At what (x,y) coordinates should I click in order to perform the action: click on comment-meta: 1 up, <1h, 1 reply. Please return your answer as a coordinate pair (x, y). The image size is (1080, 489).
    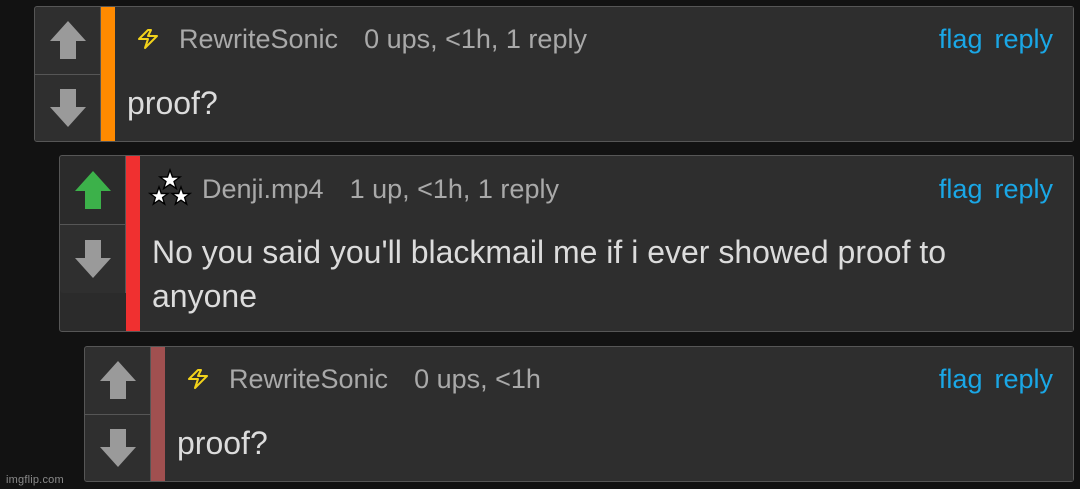
    Looking at the image, I should click on (454, 188).